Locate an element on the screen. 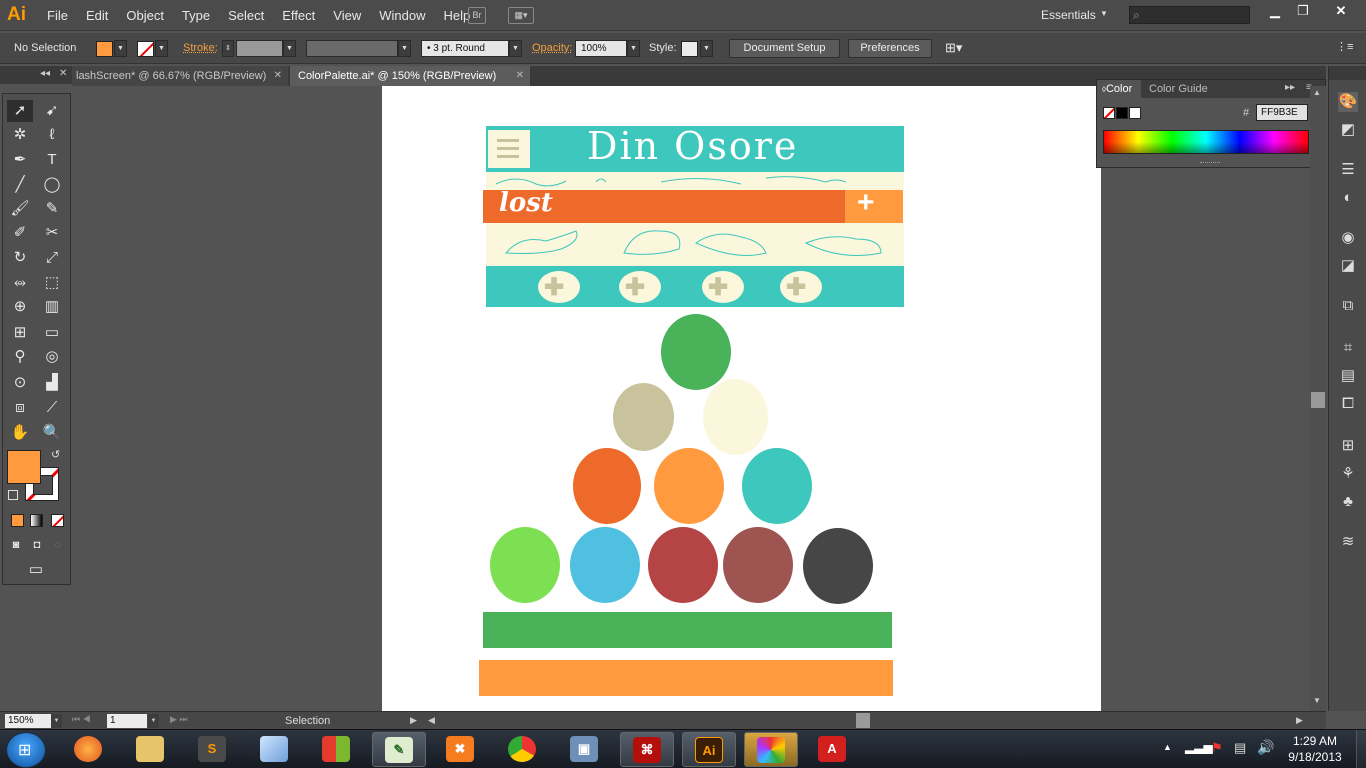 The image size is (1366, 768). direct-selection-tool-icon: ➹ is located at coordinates (52, 111).